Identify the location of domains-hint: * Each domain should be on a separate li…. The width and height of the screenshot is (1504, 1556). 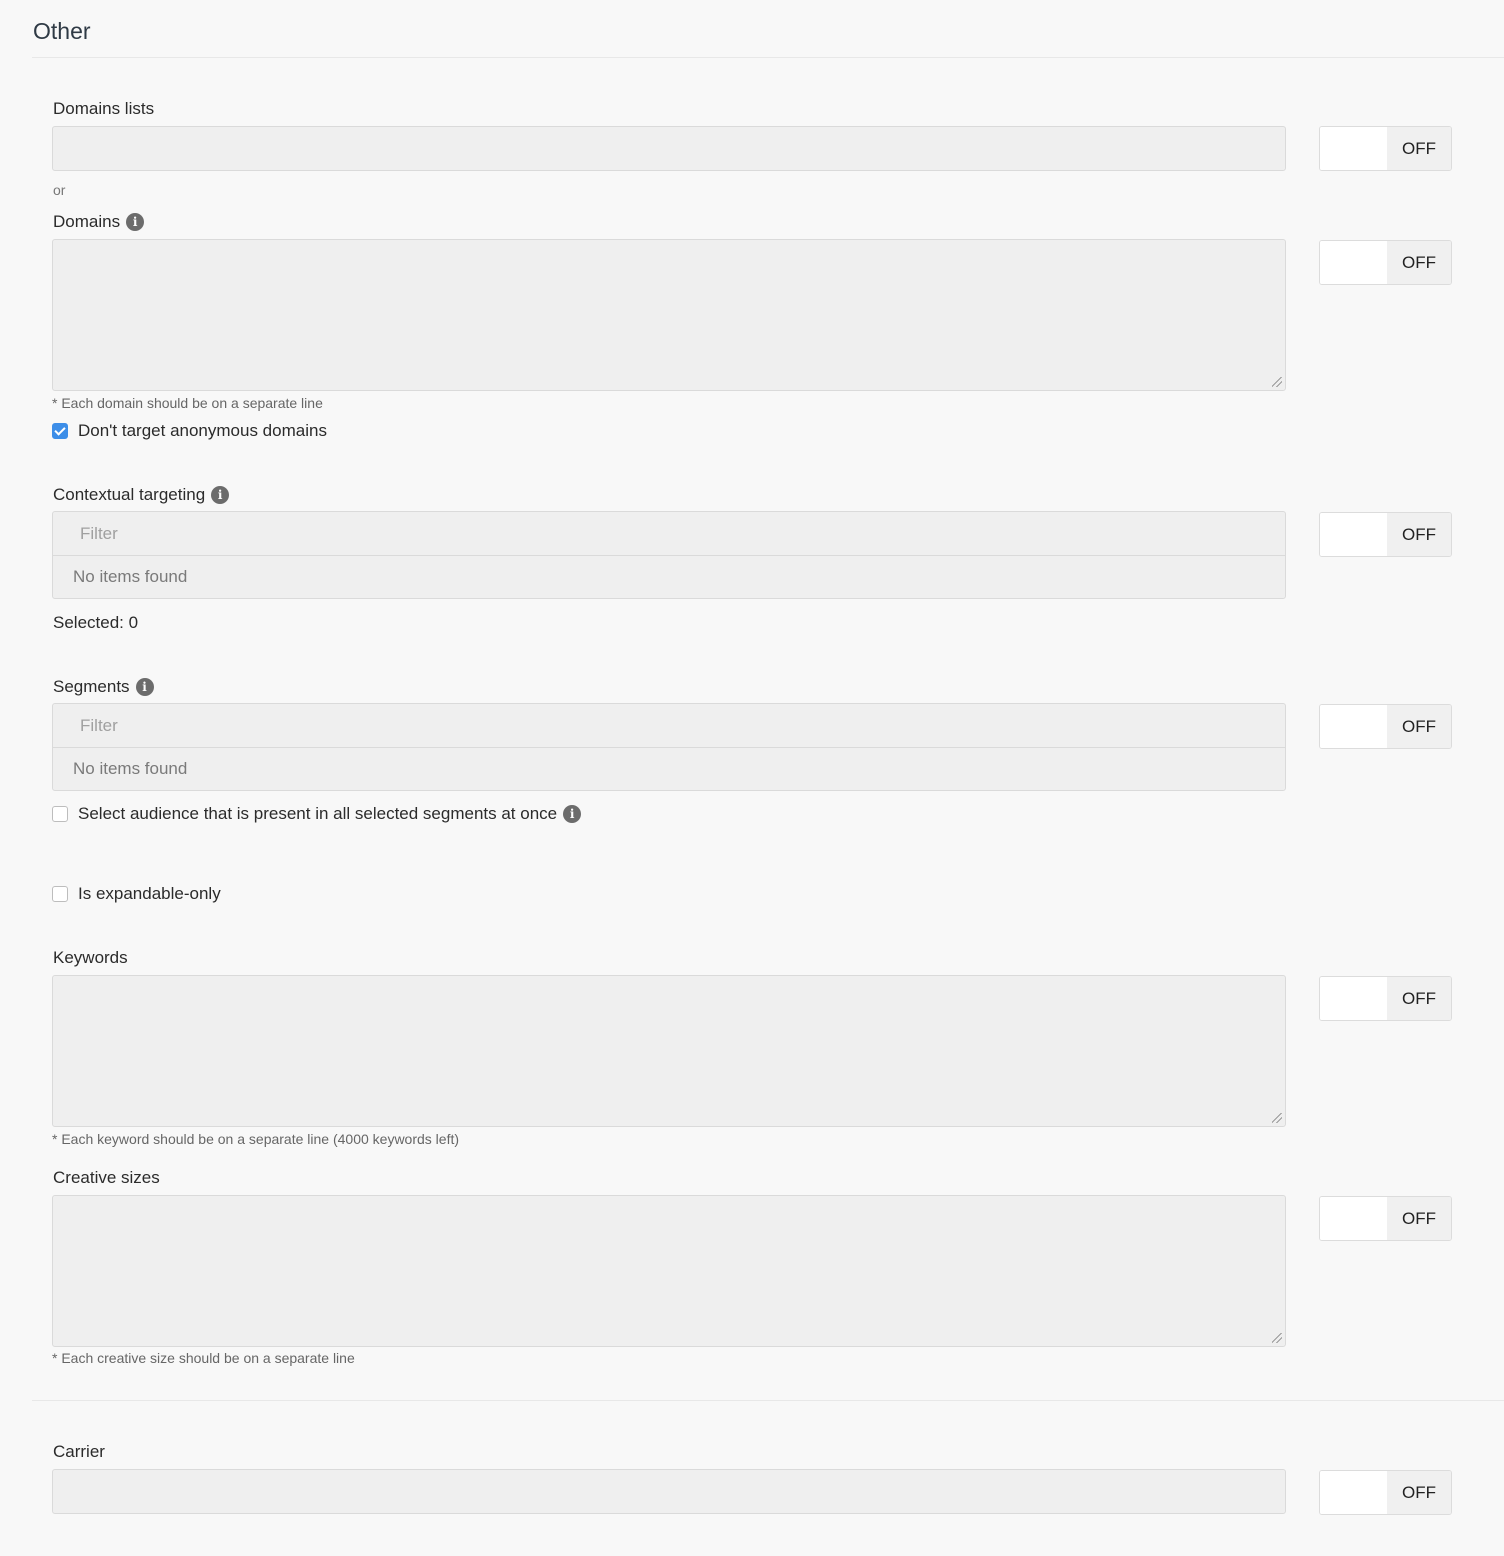
(187, 403).